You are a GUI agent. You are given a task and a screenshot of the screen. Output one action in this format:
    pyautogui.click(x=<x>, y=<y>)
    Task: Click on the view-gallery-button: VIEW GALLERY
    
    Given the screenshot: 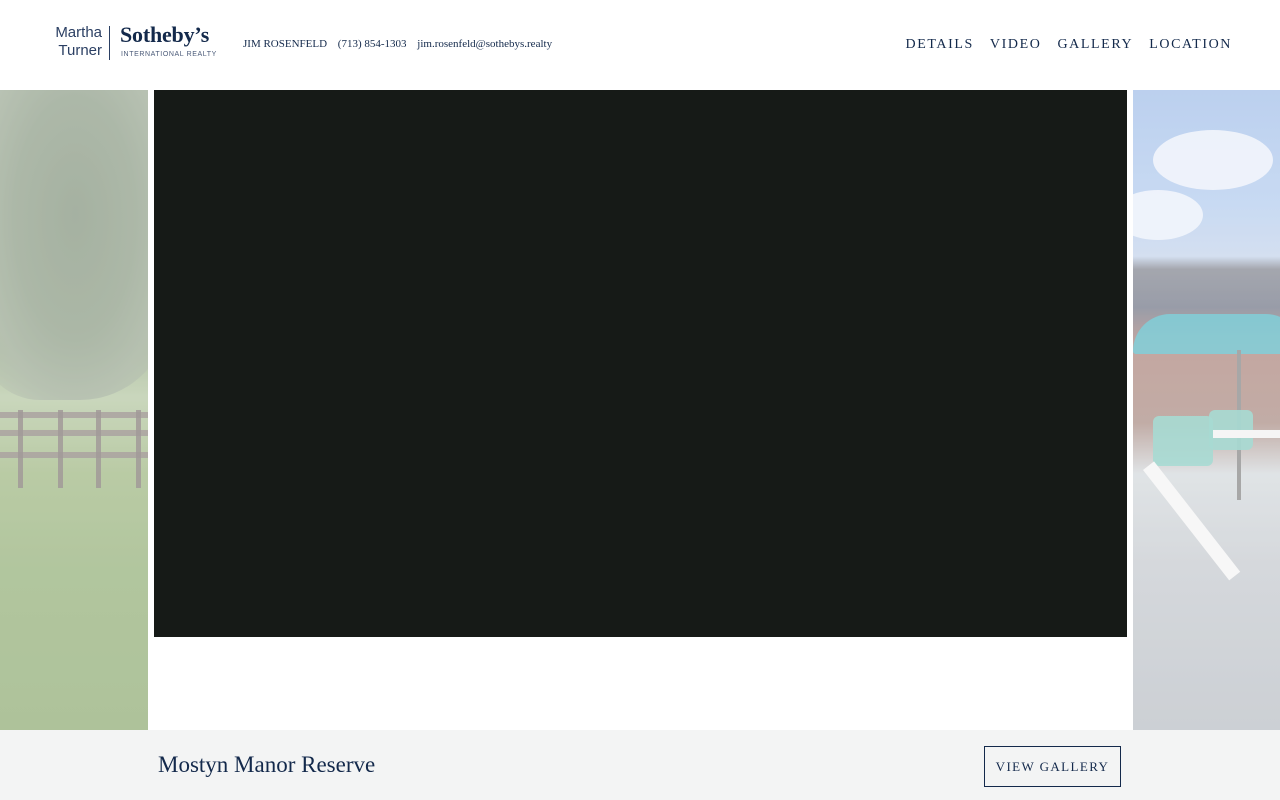 What is the action you would take?
    pyautogui.click(x=1052, y=766)
    